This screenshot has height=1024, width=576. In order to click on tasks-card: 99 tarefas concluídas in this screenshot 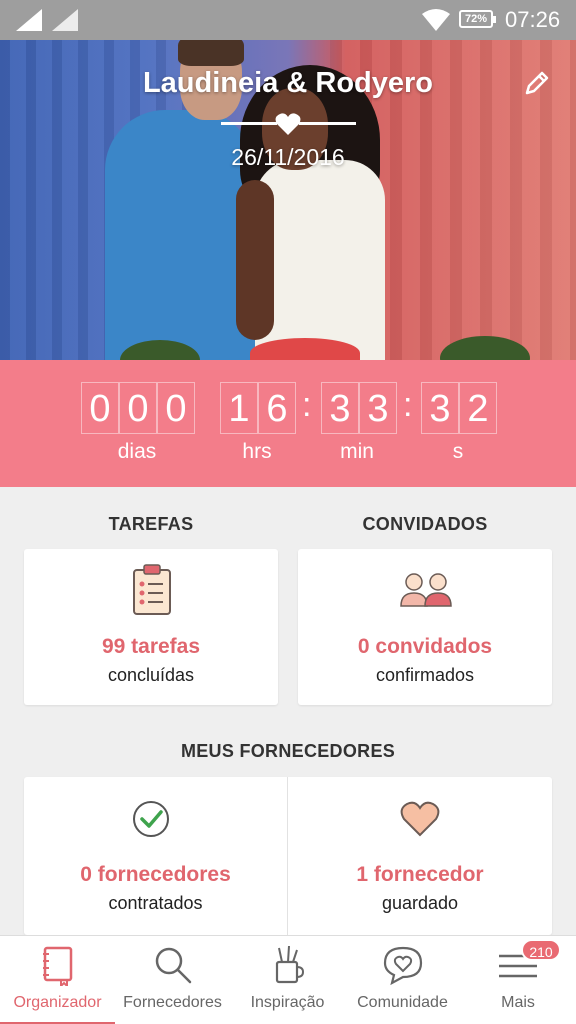, I will do `click(151, 627)`.